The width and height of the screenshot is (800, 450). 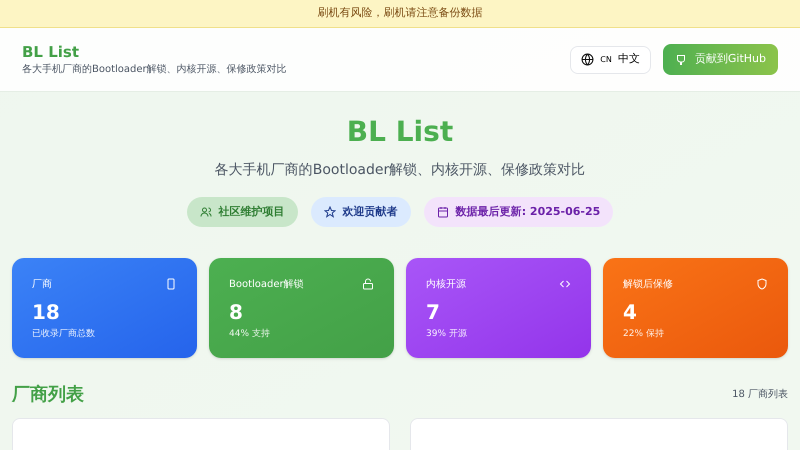 I want to click on stat-note: 已收录厂商总数, so click(x=64, y=334).